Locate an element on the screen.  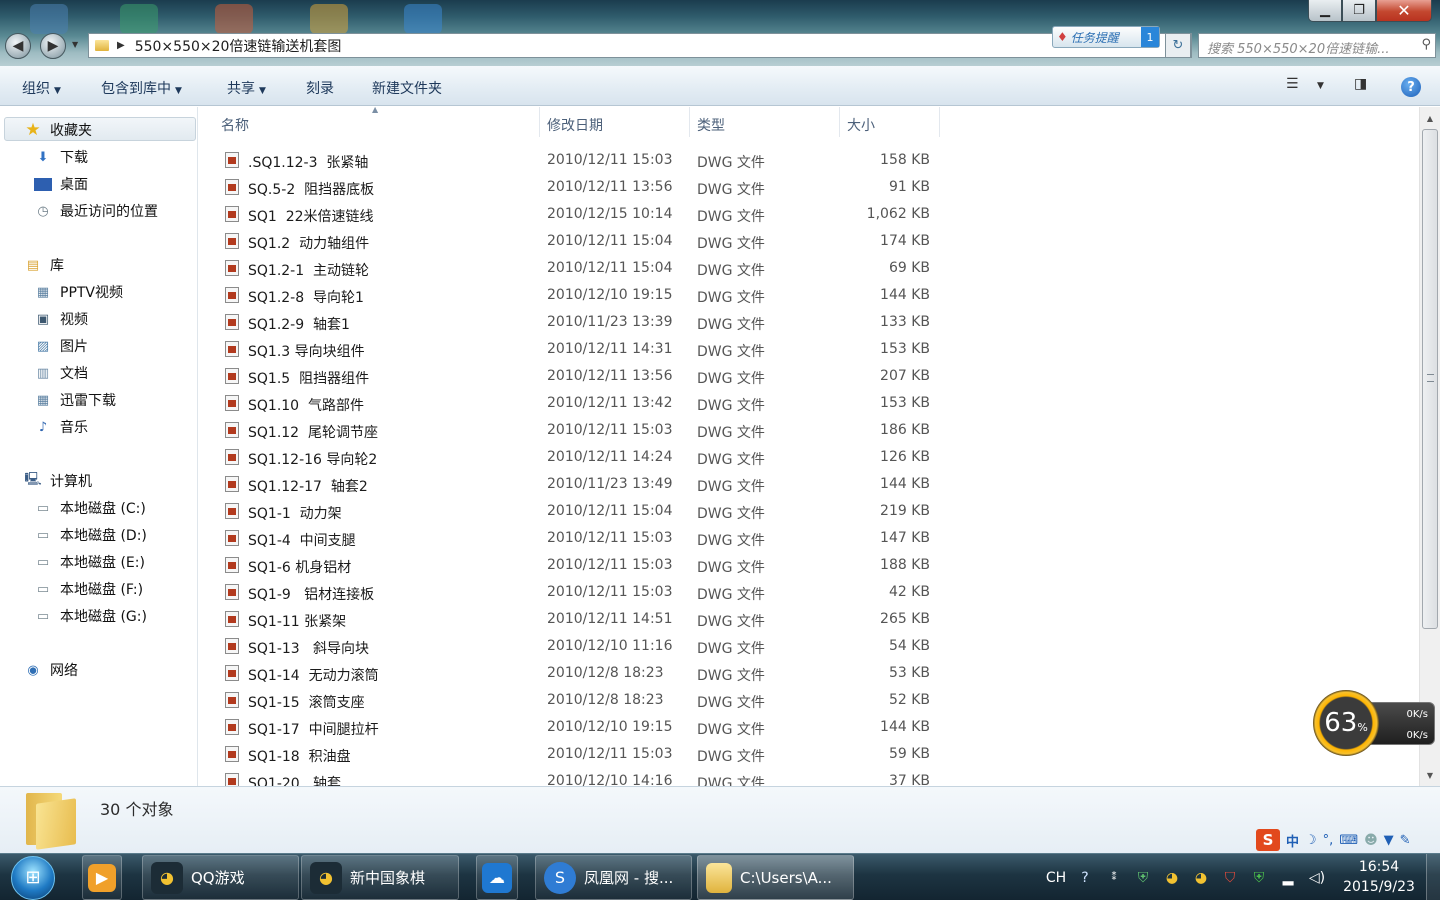
history-dropdown-icon: ▼ is located at coordinates (75, 44).